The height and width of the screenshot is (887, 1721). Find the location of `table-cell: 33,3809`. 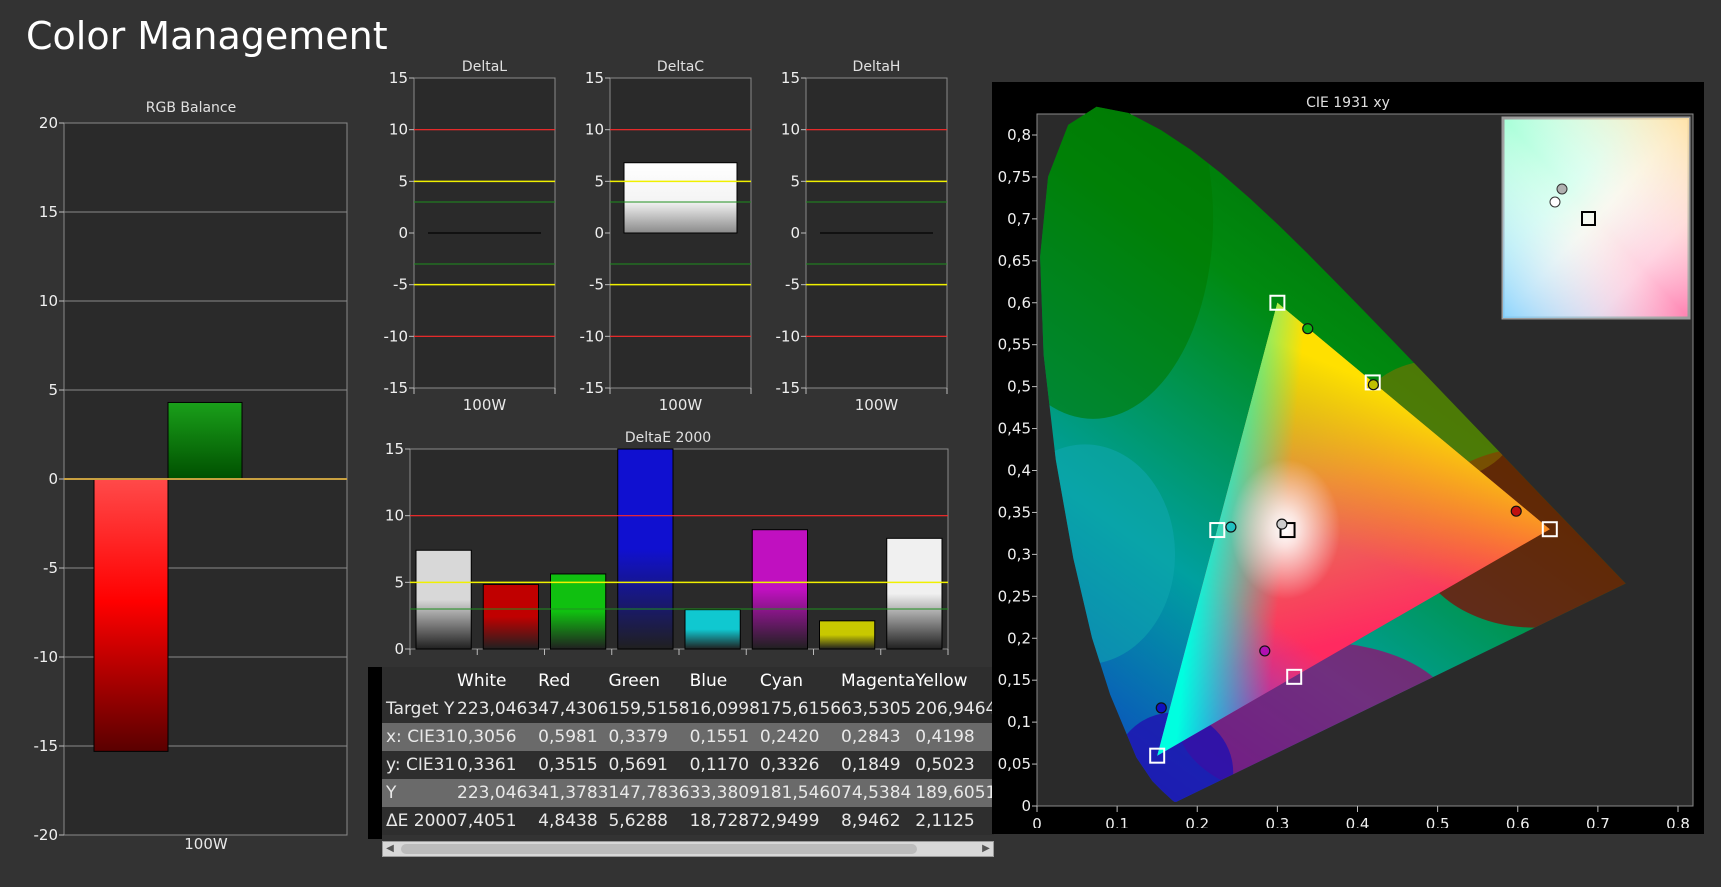

table-cell: 33,3809 is located at coordinates (724, 793).